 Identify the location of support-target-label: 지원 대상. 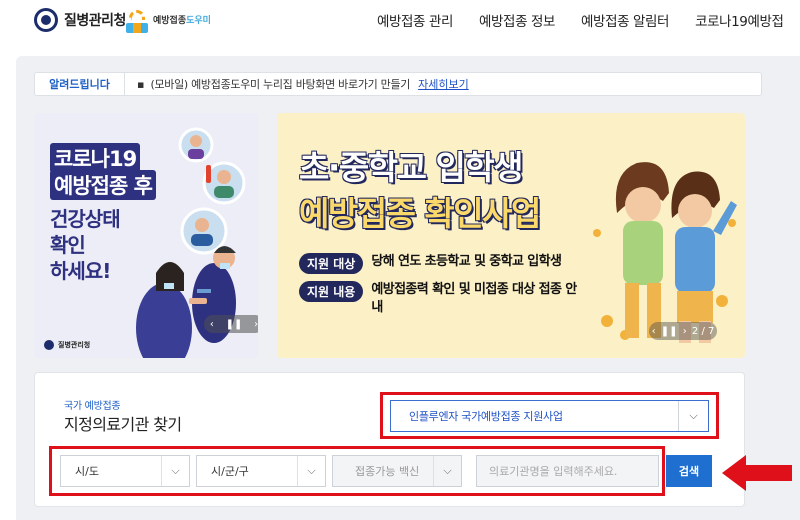
(331, 263).